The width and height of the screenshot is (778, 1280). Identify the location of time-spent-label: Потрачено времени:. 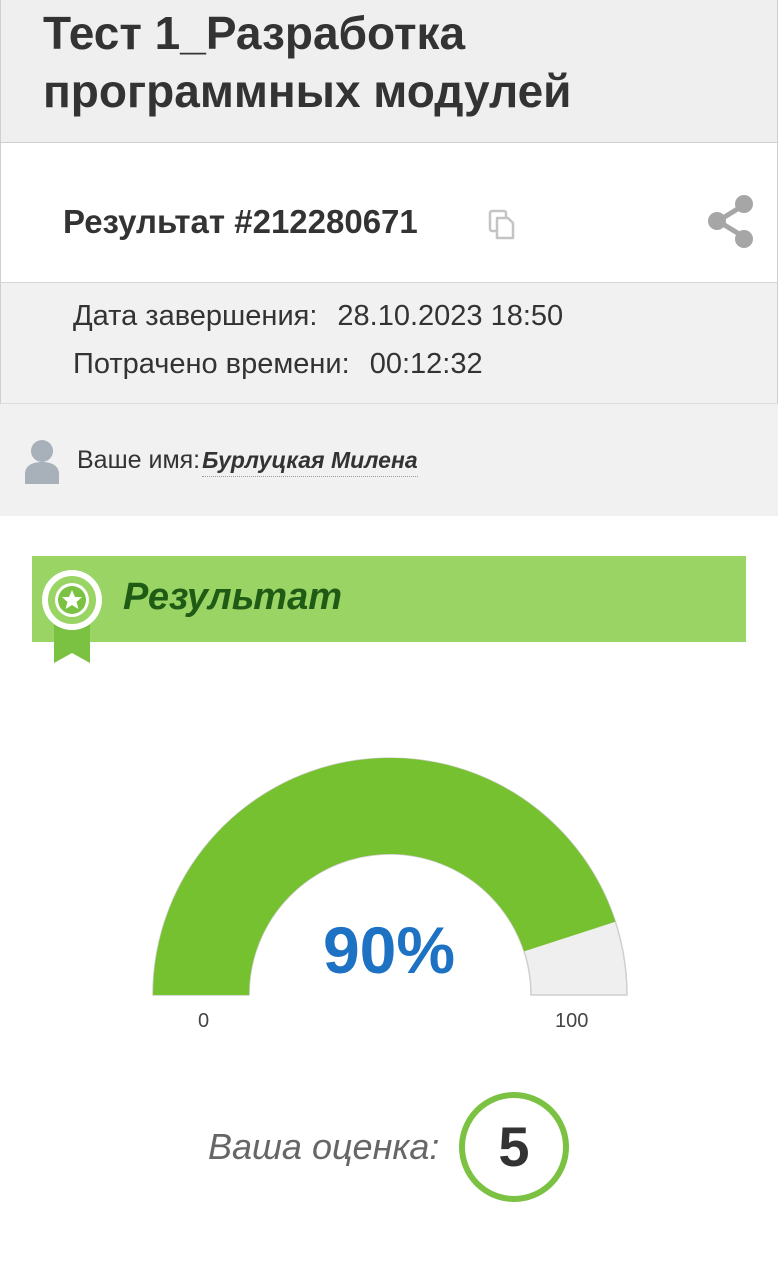
(211, 364).